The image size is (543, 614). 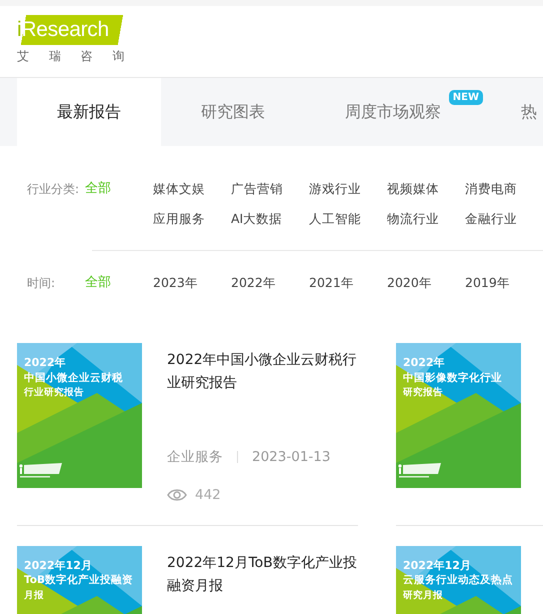 What do you see at coordinates (413, 189) in the screenshot?
I see `filter-option: 视频媒体` at bounding box center [413, 189].